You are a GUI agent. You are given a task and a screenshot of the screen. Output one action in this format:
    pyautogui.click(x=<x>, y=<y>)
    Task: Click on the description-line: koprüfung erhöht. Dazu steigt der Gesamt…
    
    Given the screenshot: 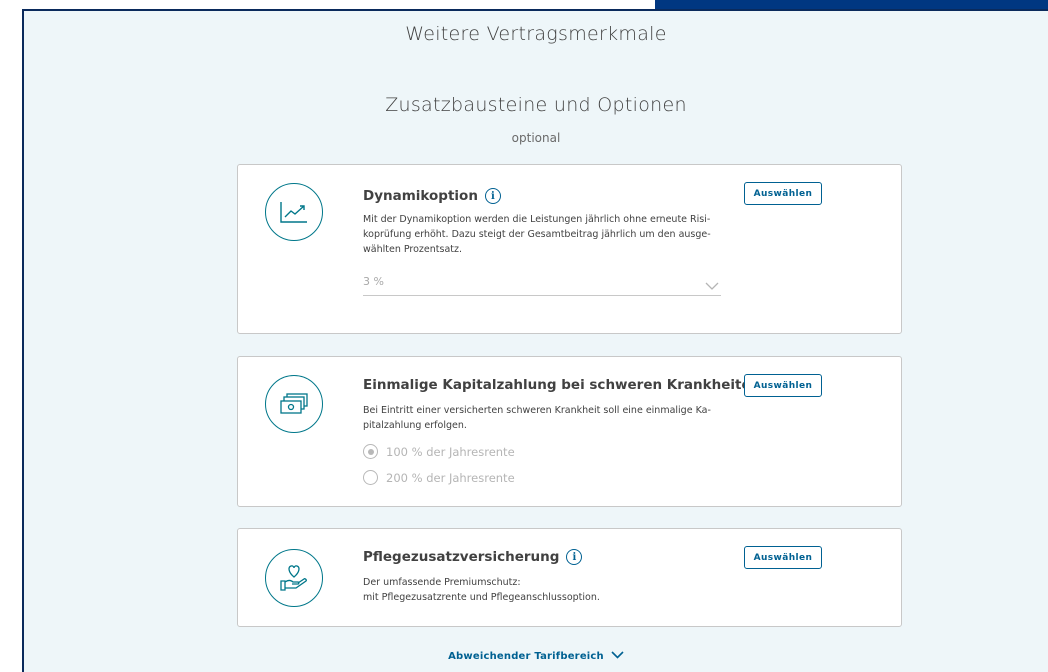 What is the action you would take?
    pyautogui.click(x=537, y=234)
    